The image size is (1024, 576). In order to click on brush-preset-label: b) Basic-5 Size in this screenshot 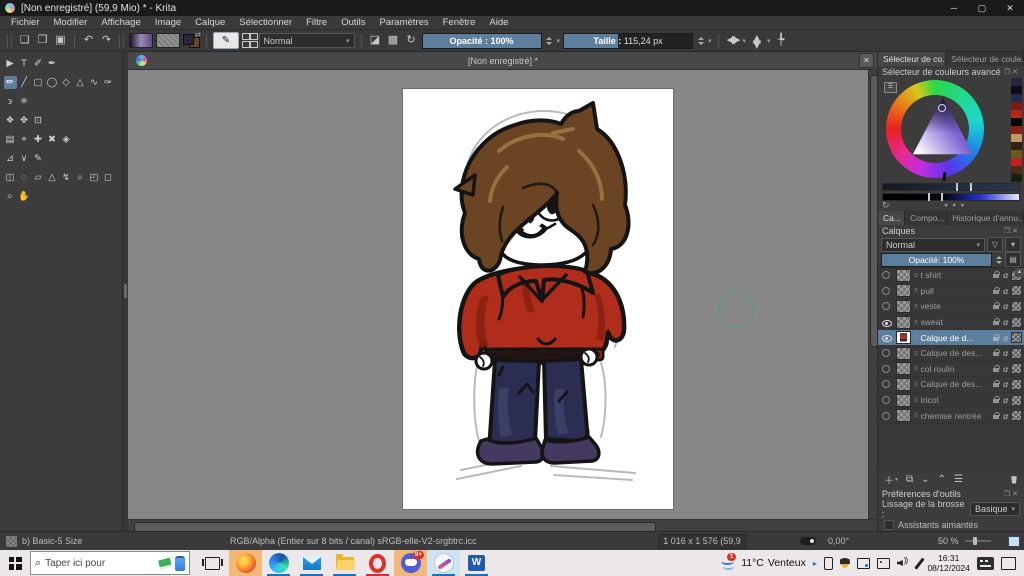, I will do `click(52, 541)`.